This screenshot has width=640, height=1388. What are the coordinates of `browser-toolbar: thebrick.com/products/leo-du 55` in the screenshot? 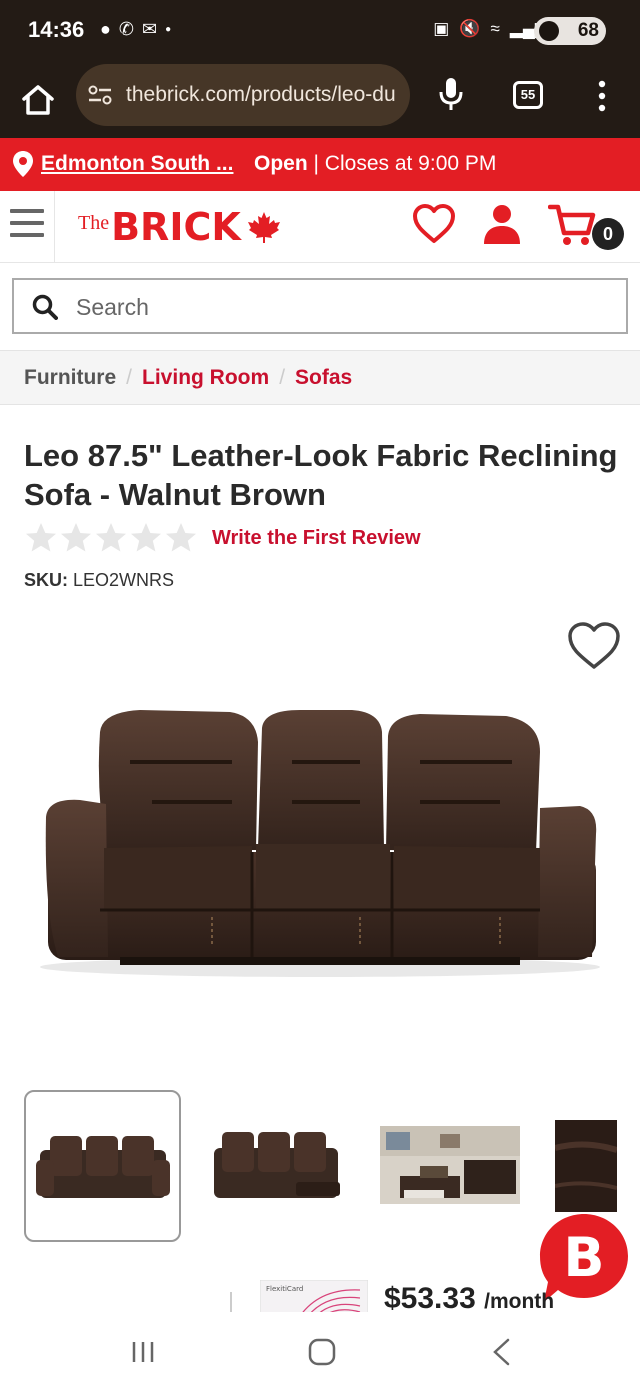 It's located at (320, 100).